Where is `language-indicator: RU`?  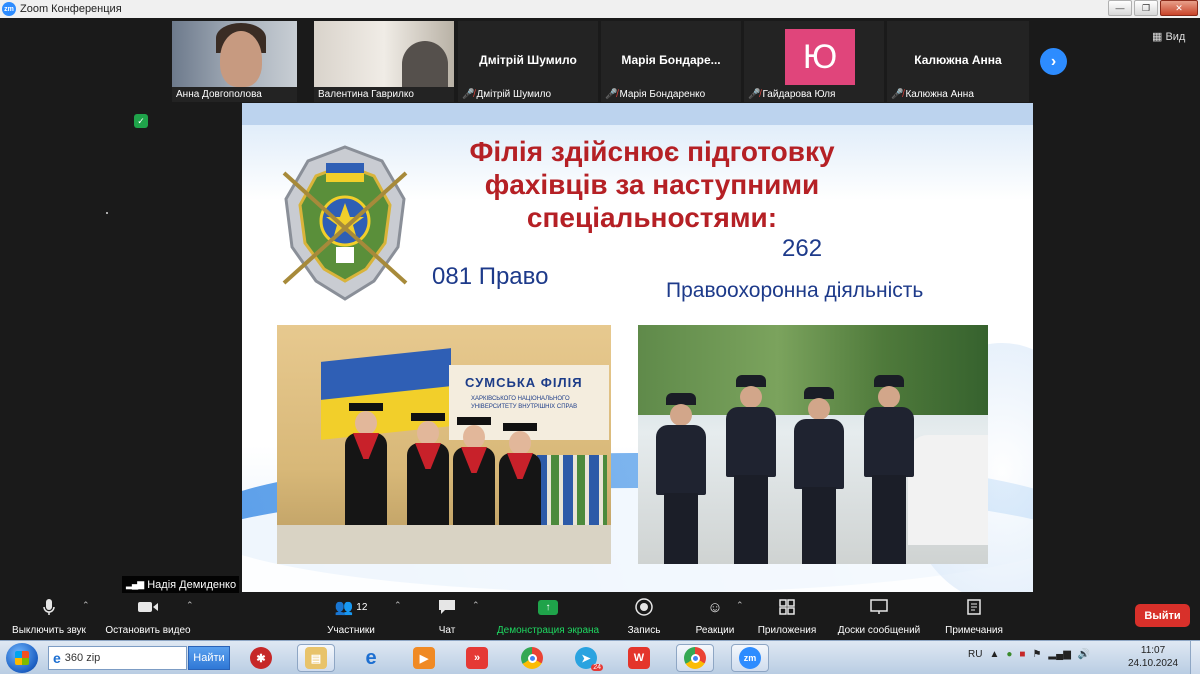 language-indicator: RU is located at coordinates (975, 654).